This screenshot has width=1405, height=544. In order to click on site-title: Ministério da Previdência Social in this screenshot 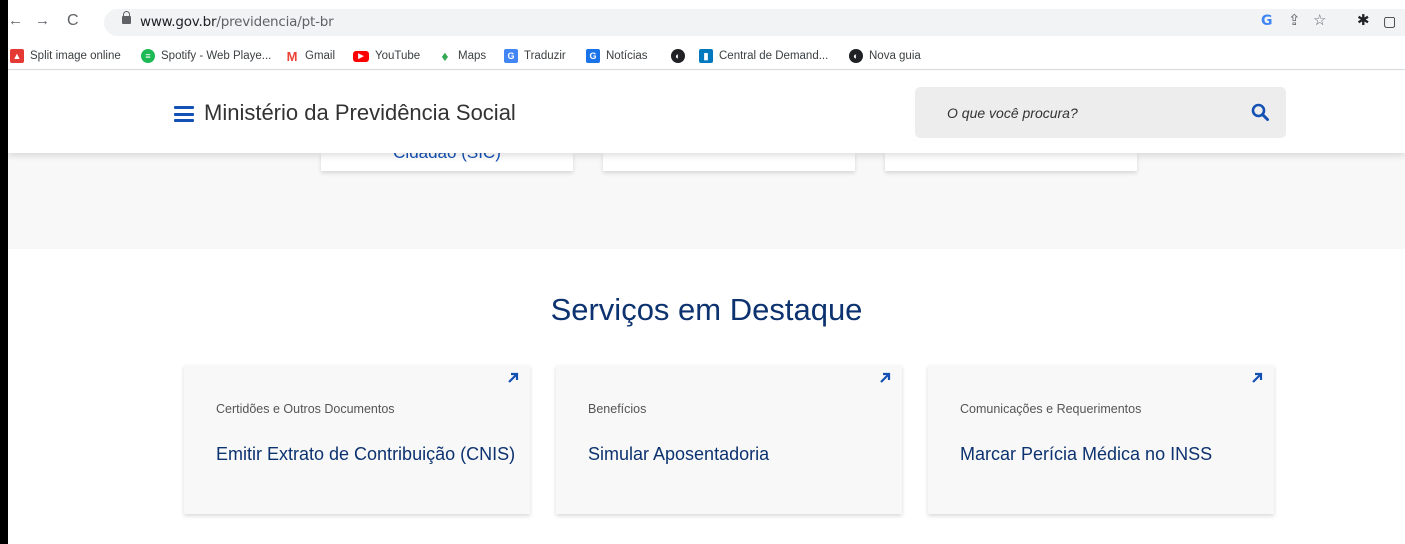, I will do `click(360, 113)`.